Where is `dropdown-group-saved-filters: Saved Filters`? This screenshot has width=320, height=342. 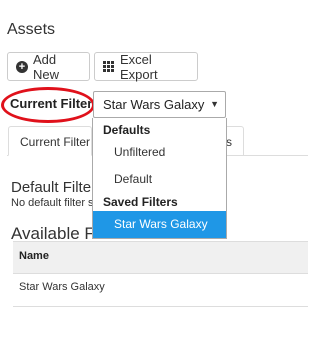
dropdown-group-saved-filters: Saved Filters is located at coordinates (140, 202).